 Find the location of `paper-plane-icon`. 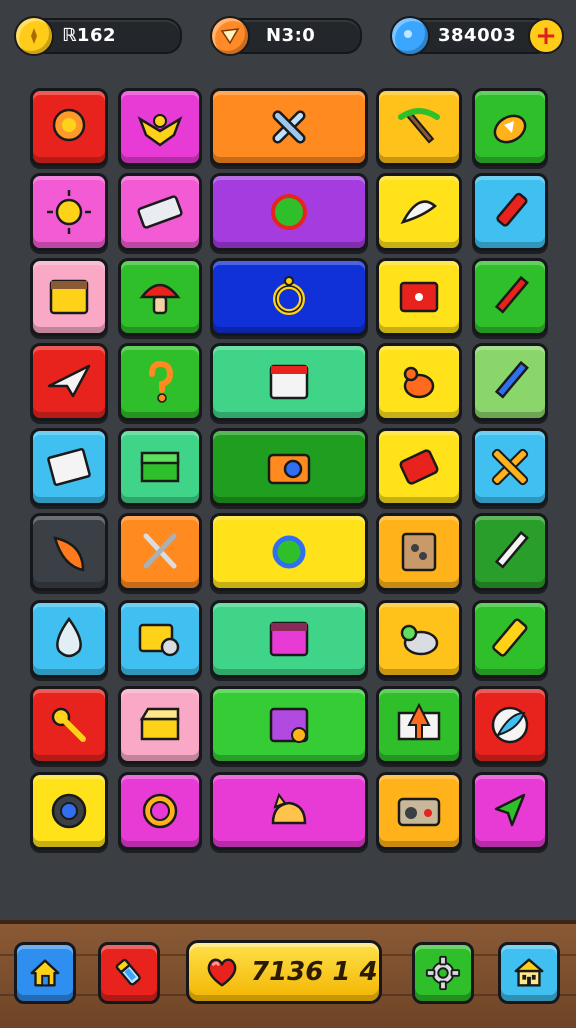

paper-plane-icon is located at coordinates (69, 381).